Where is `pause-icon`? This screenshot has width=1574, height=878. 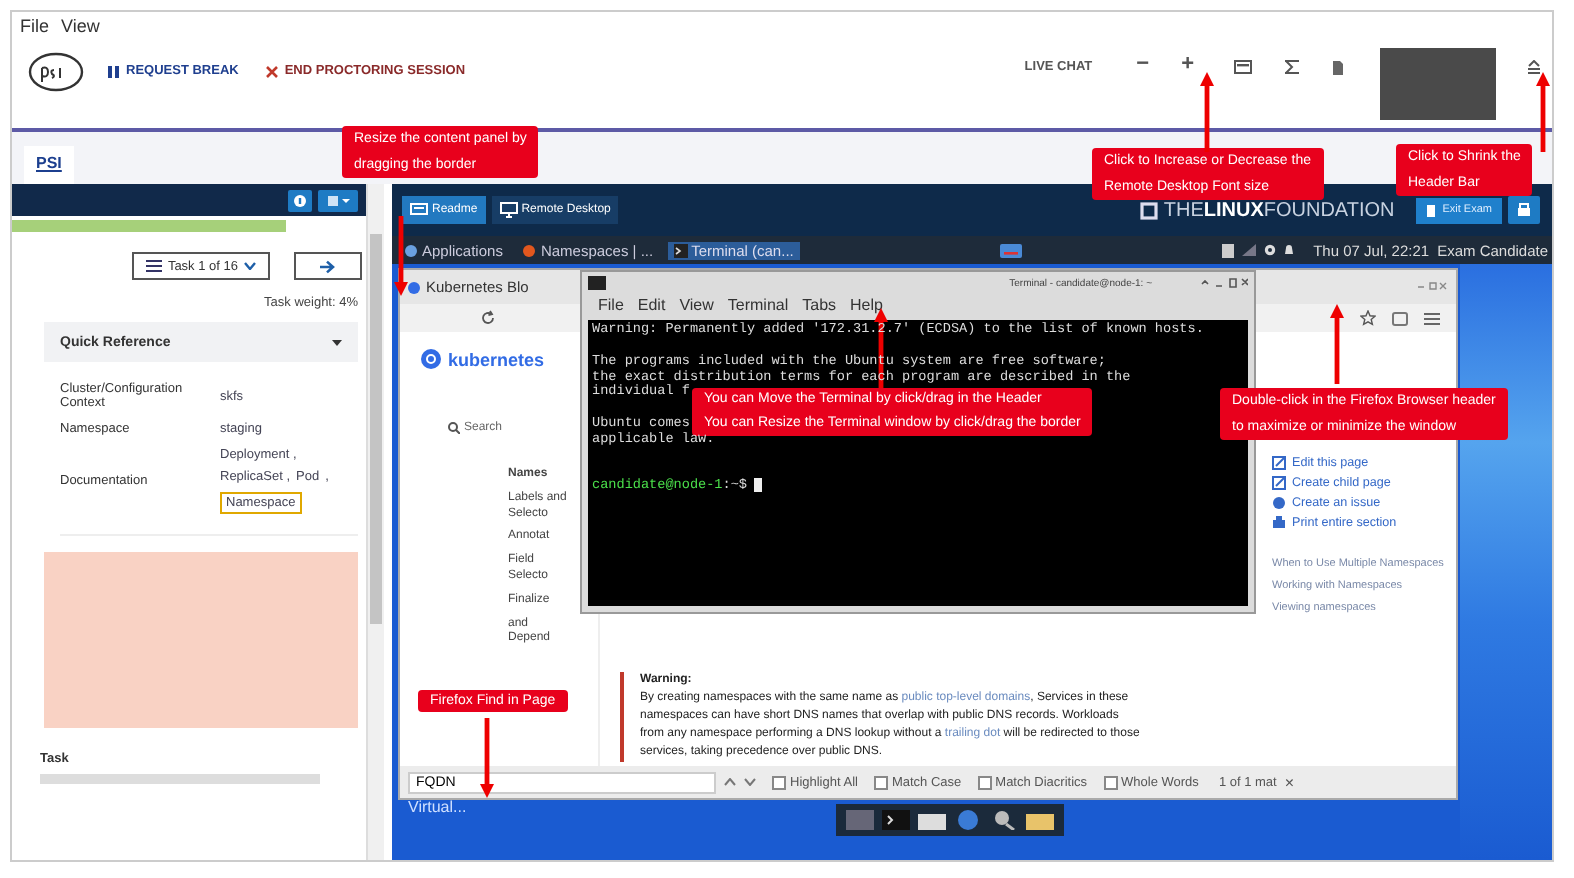 pause-icon is located at coordinates (114, 71).